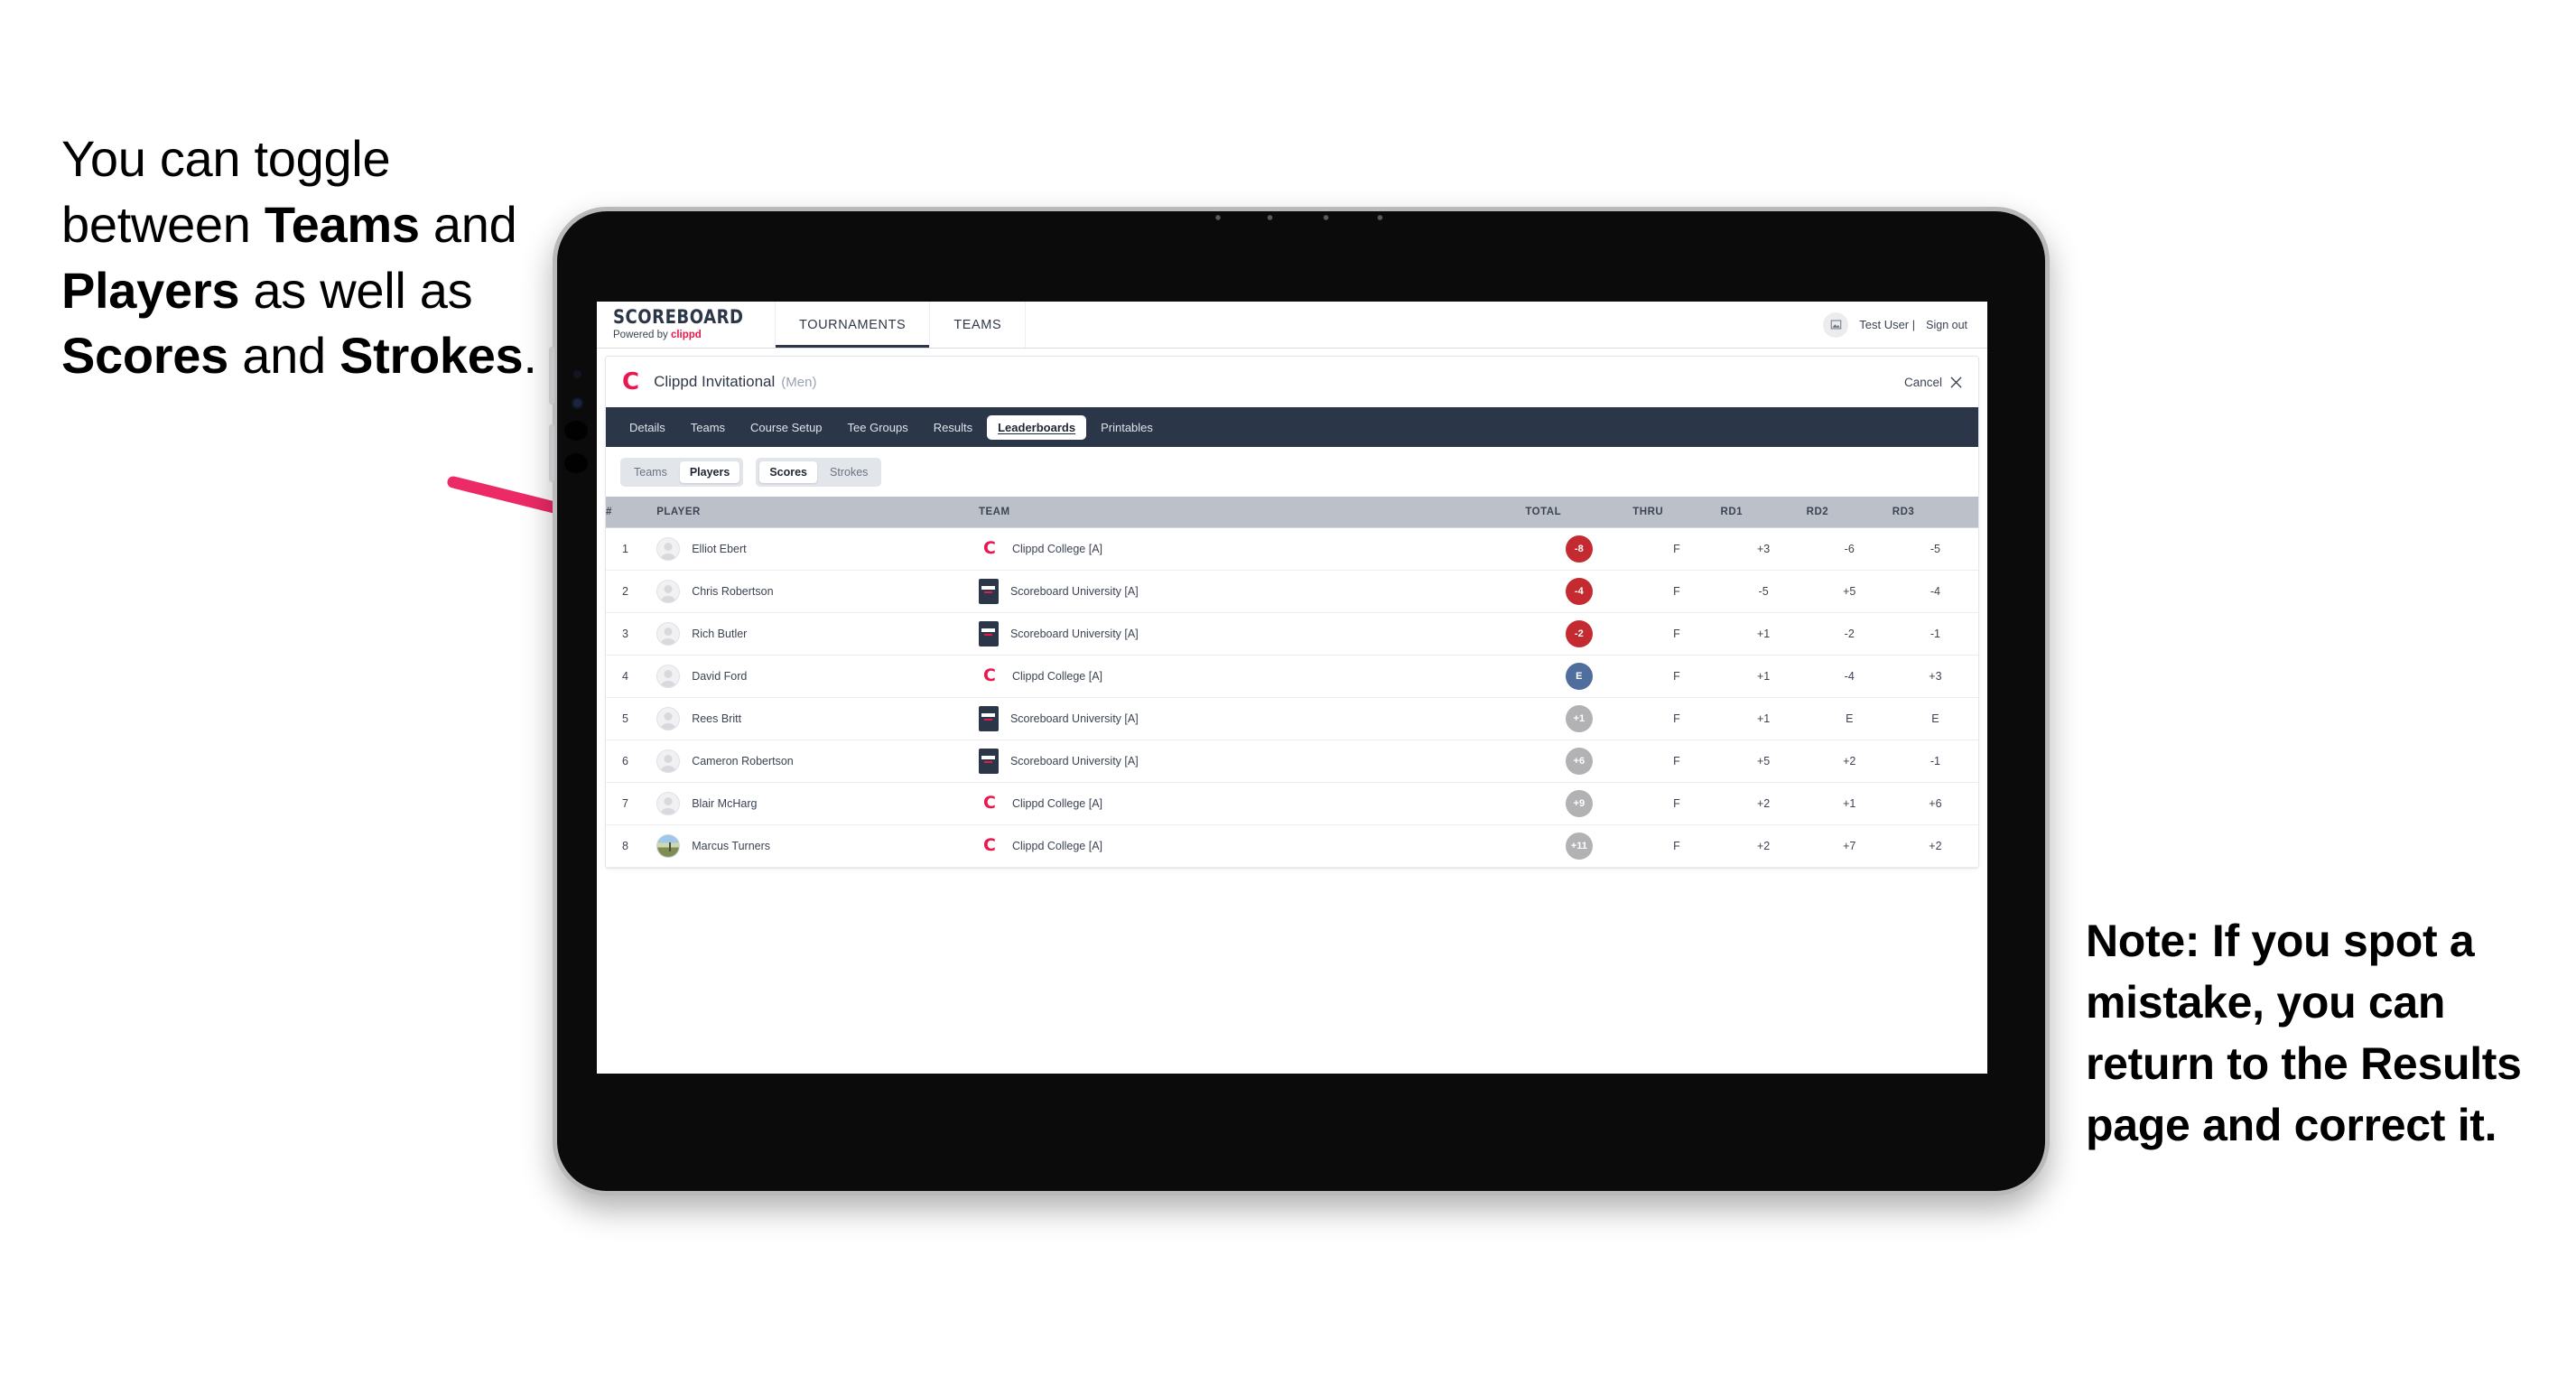 Image resolution: width=2576 pixels, height=1386 pixels. What do you see at coordinates (1127, 427) in the screenshot?
I see `subnav-item-printables: Printables` at bounding box center [1127, 427].